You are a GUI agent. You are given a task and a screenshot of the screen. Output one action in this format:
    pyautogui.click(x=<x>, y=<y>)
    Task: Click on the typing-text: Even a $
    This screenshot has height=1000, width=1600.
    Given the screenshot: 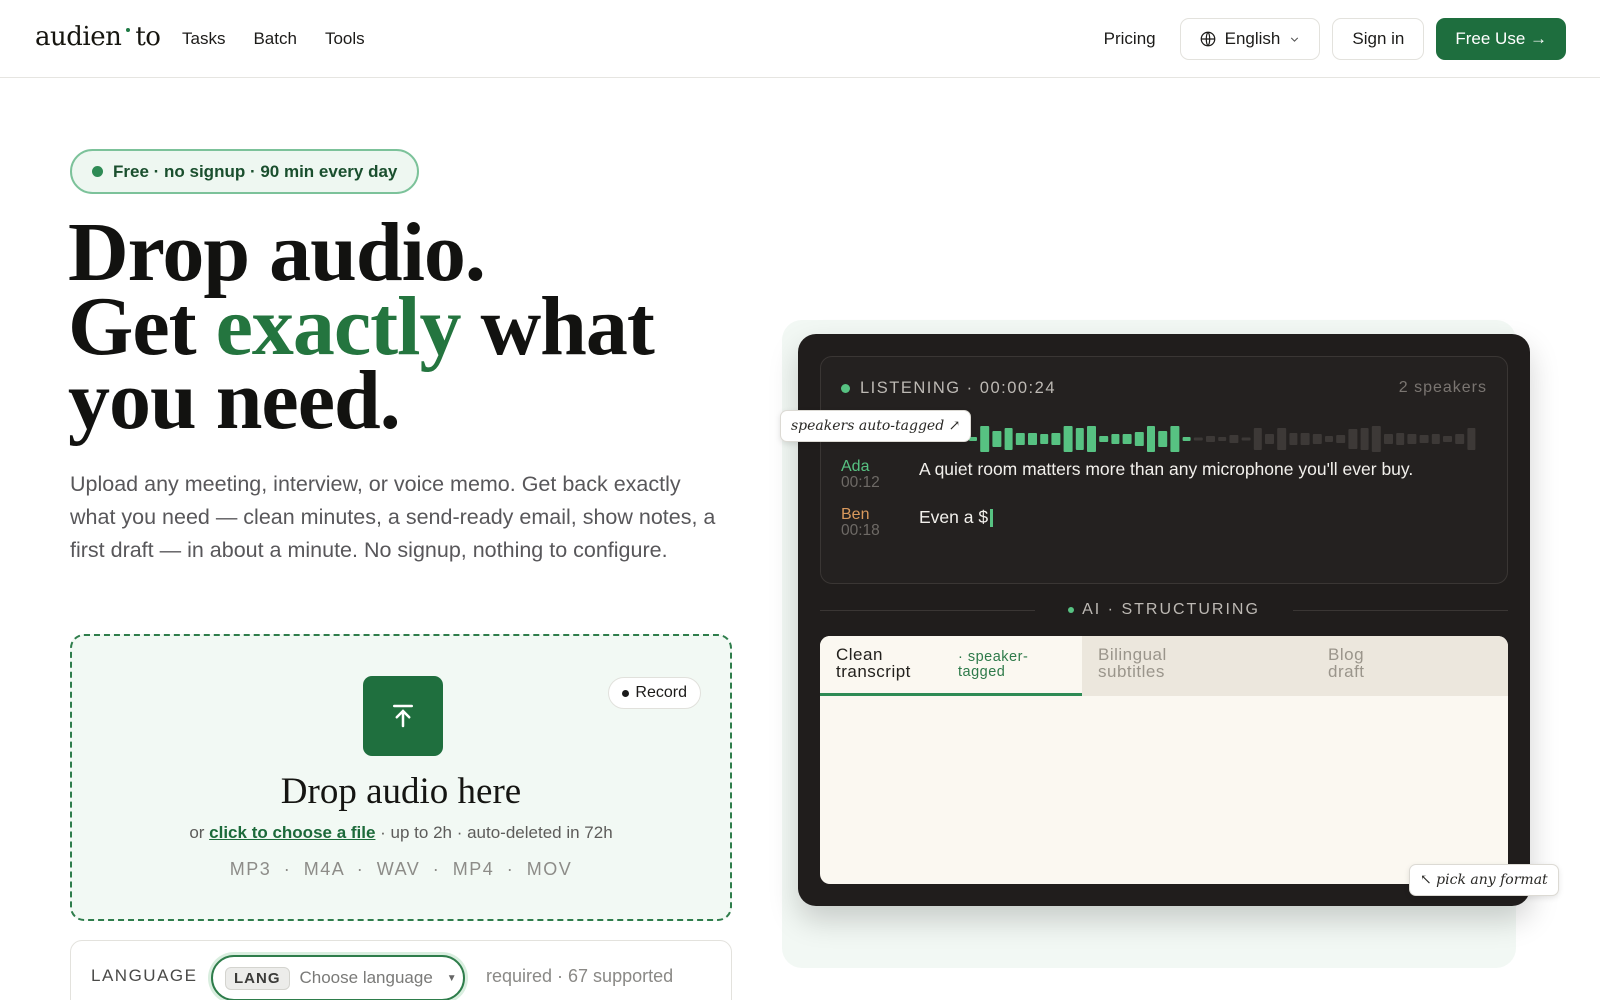 What is the action you would take?
    pyautogui.click(x=954, y=517)
    